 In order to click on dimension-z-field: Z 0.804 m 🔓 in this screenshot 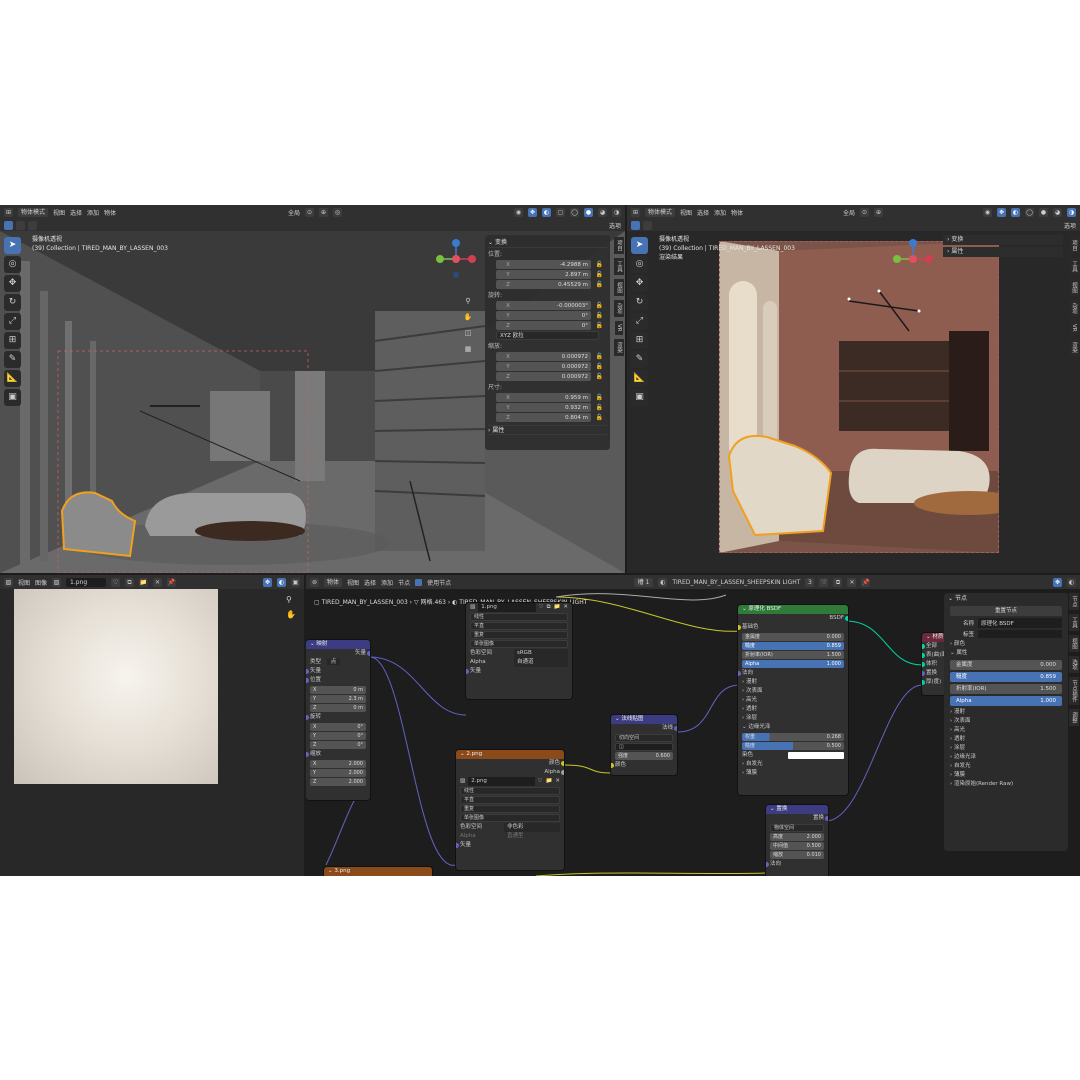, I will do `click(549, 417)`.